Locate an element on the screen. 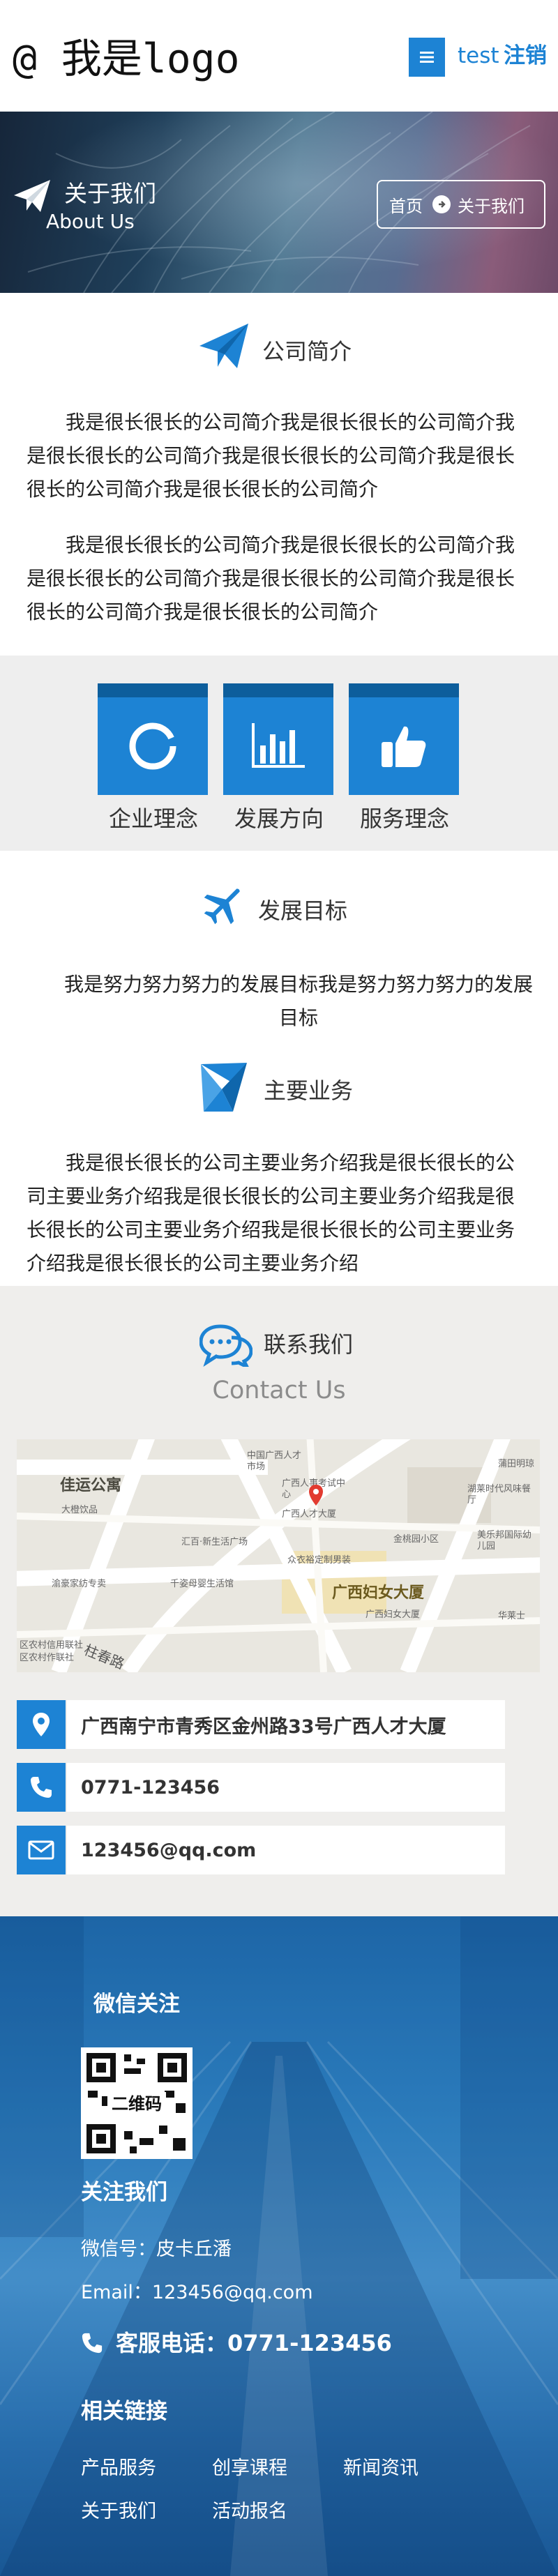 The height and width of the screenshot is (2576, 558). goal-text: 我是努力努力努力的发展目标我是努力努力努力的发展目标 is located at coordinates (298, 1001).